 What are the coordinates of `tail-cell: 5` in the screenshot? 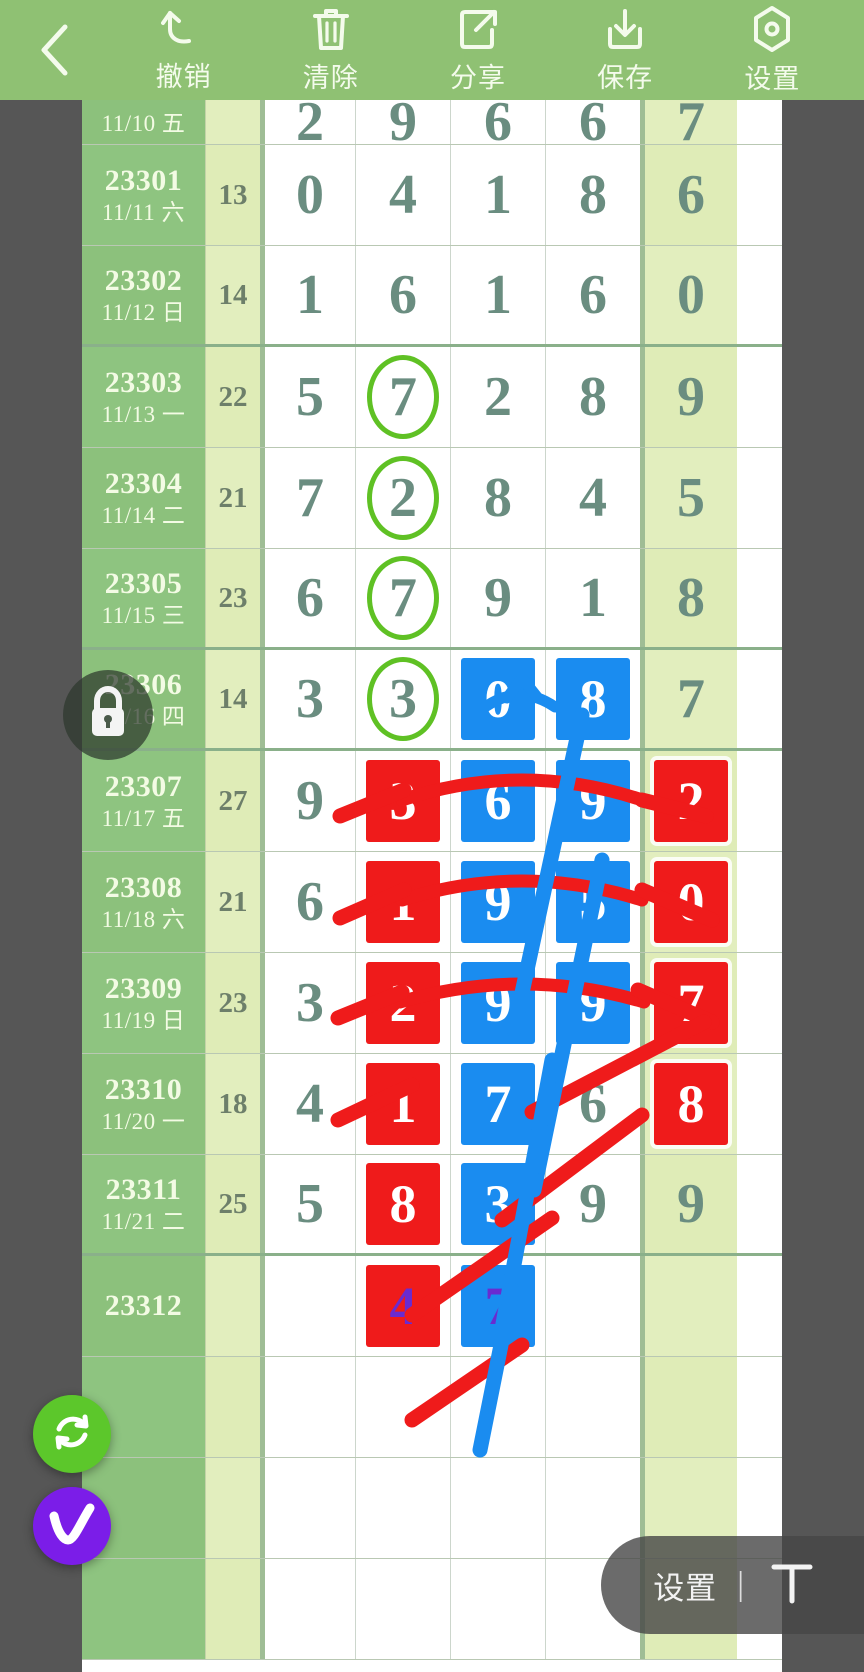 It's located at (688, 498).